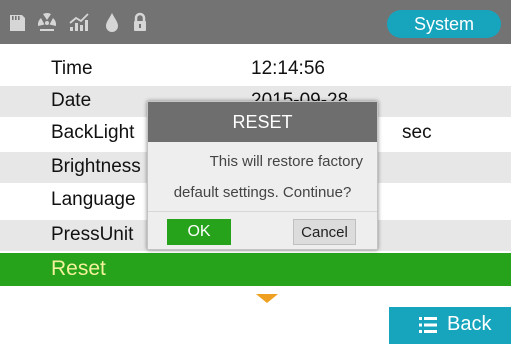 This screenshot has height=344, width=511. I want to click on divider, so click(262, 211).